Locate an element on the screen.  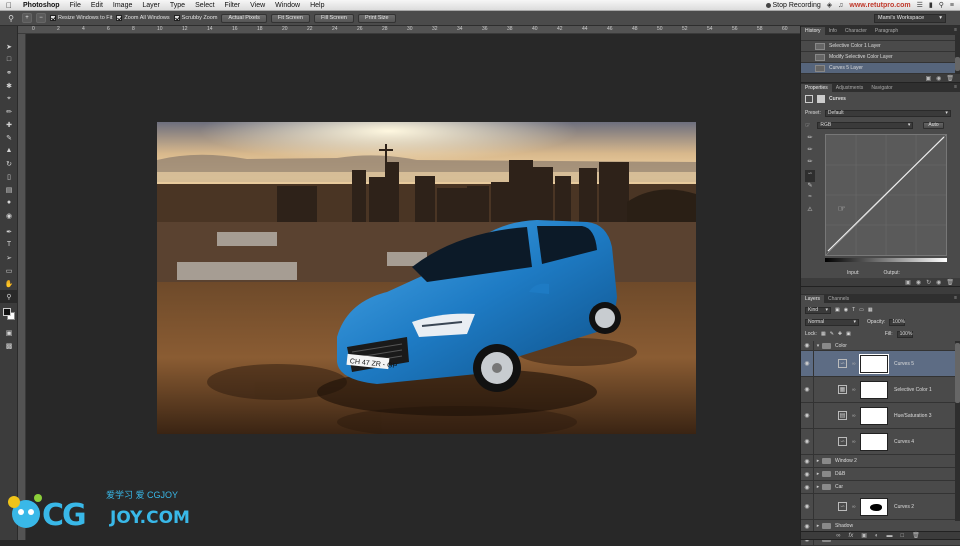
pen-tool-icon: ✒ is located at coordinates (9, 231).